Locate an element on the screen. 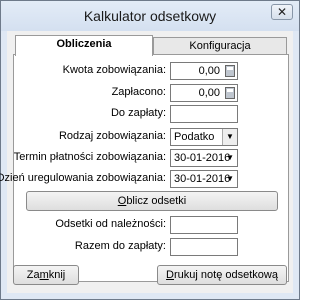 The image size is (320, 300). rodzaj-value: Podatko is located at coordinates (194, 137).